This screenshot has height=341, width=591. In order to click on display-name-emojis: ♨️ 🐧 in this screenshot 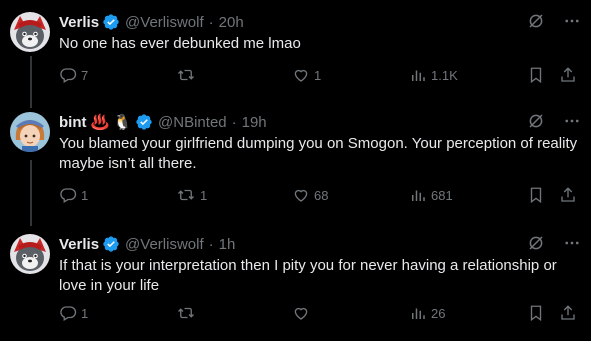, I will do `click(111, 122)`.